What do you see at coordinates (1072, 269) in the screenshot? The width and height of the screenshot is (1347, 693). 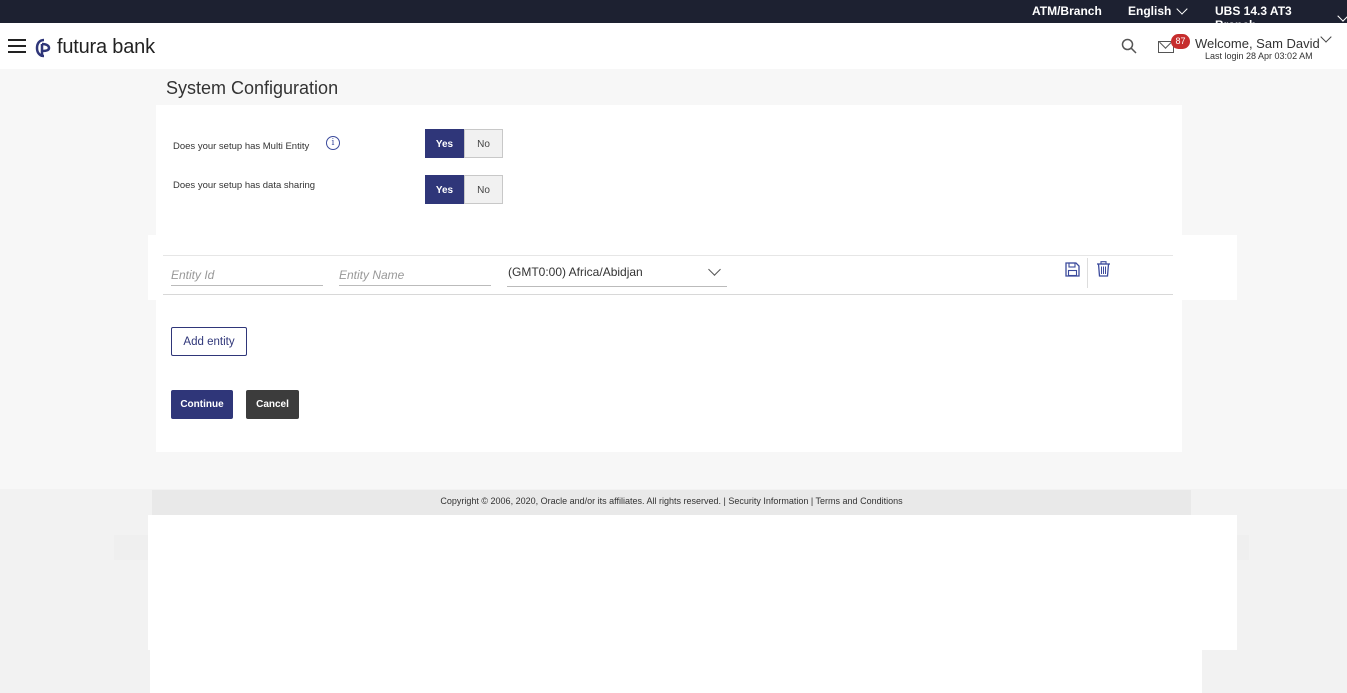 I see `save-icon` at bounding box center [1072, 269].